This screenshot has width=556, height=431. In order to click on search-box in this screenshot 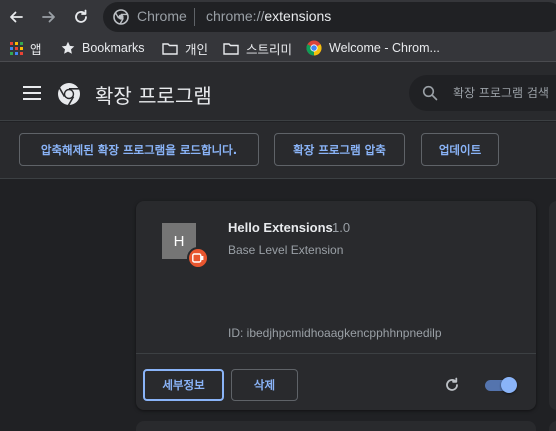, I will do `click(482, 93)`.